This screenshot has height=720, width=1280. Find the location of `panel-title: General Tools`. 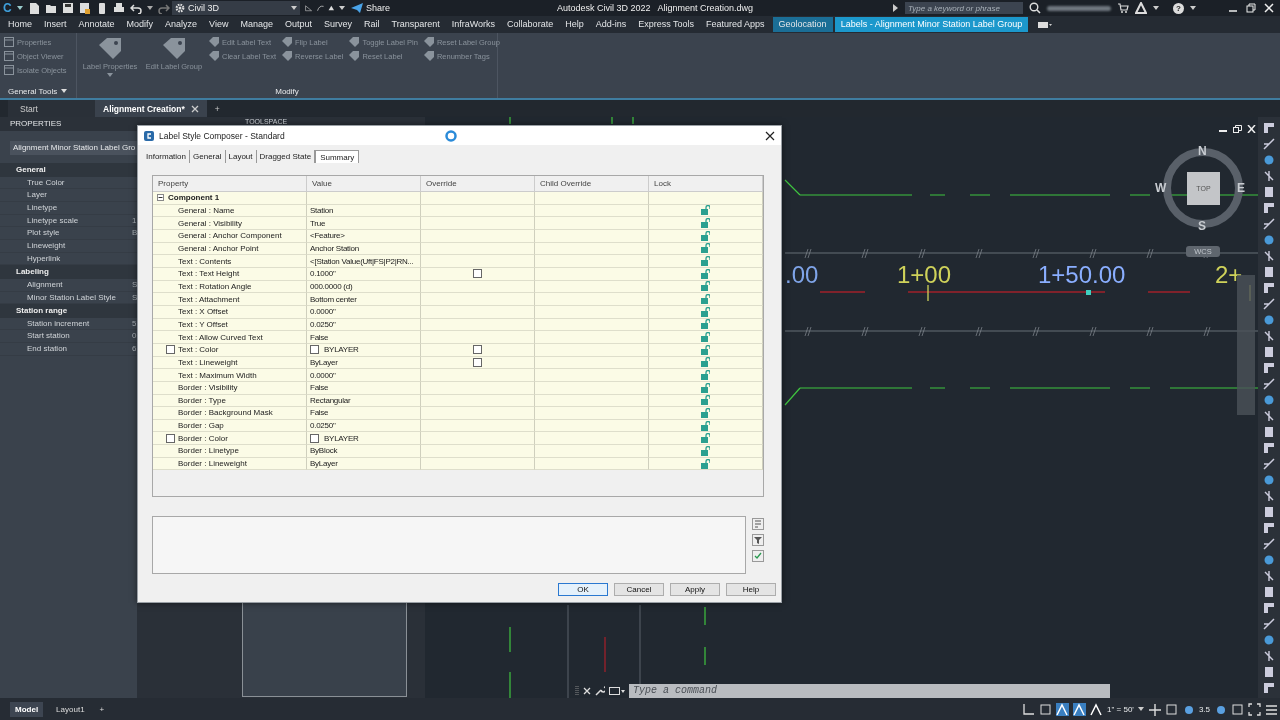

panel-title: General Tools is located at coordinates (38, 91).